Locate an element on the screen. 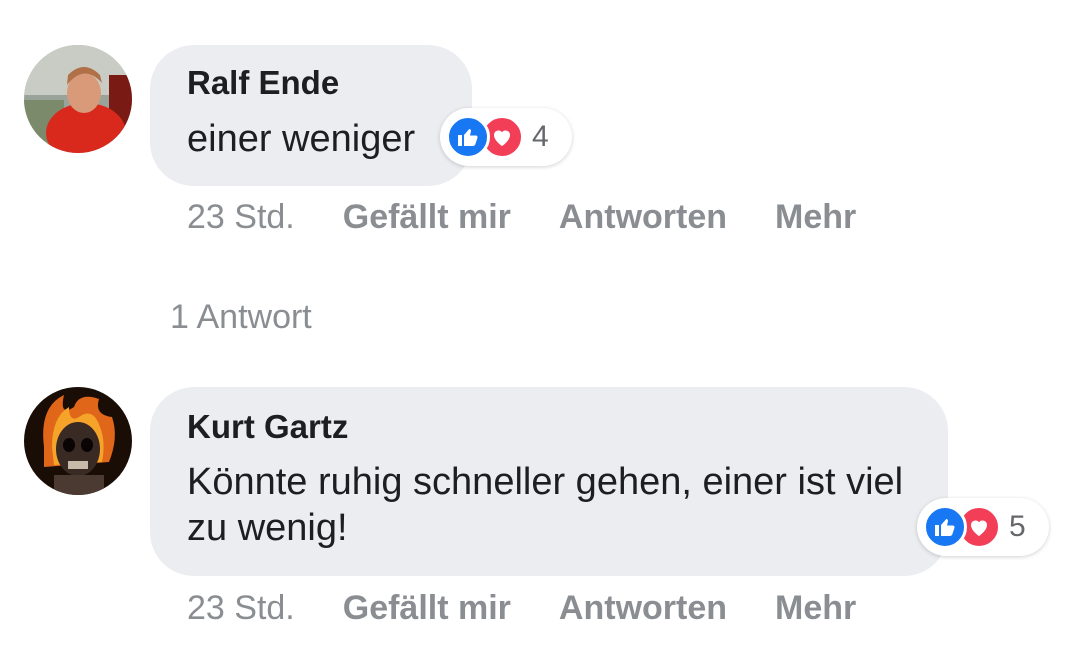 Image resolution: width=1076 pixels, height=648 pixels. reaction-count: 4 is located at coordinates (540, 136).